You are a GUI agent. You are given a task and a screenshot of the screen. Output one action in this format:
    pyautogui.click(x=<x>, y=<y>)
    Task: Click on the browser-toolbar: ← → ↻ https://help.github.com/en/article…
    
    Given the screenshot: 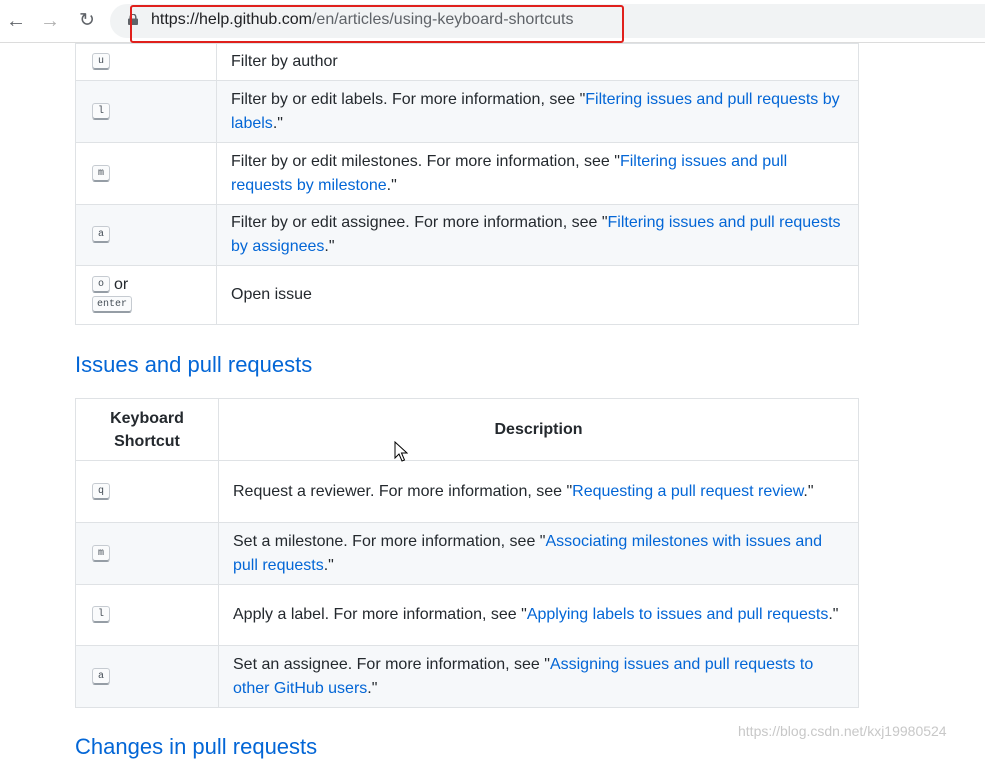 What is the action you would take?
    pyautogui.click(x=492, y=21)
    